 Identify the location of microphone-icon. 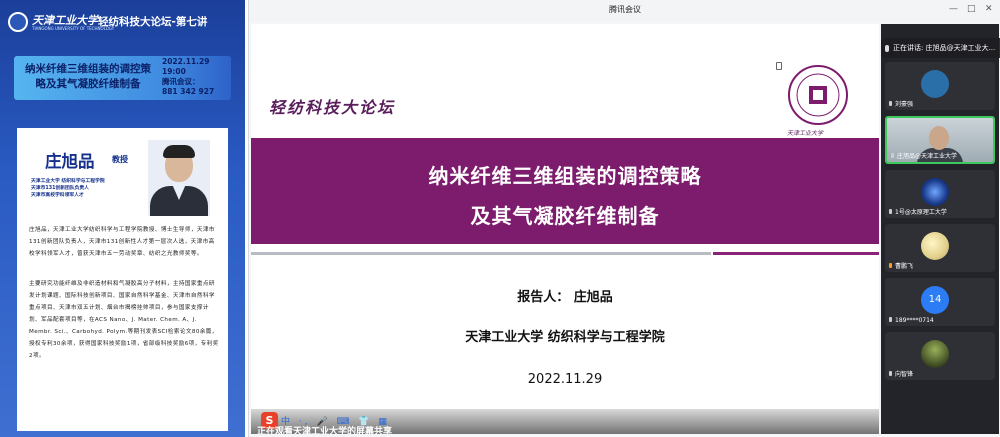
(887, 48).